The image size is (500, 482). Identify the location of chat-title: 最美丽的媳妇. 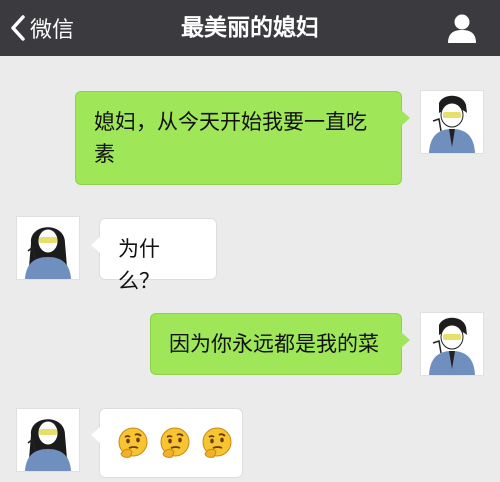
(250, 28).